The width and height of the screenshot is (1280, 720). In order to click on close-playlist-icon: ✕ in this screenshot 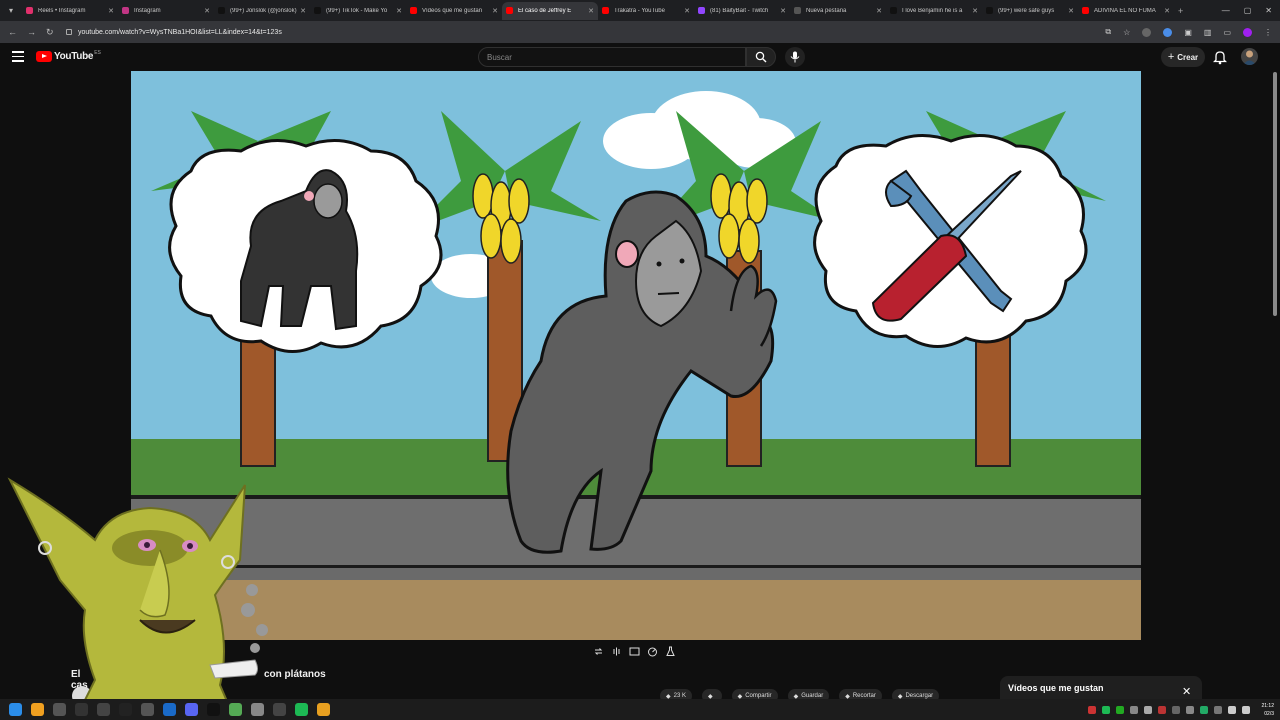, I will do `click(1186, 691)`.